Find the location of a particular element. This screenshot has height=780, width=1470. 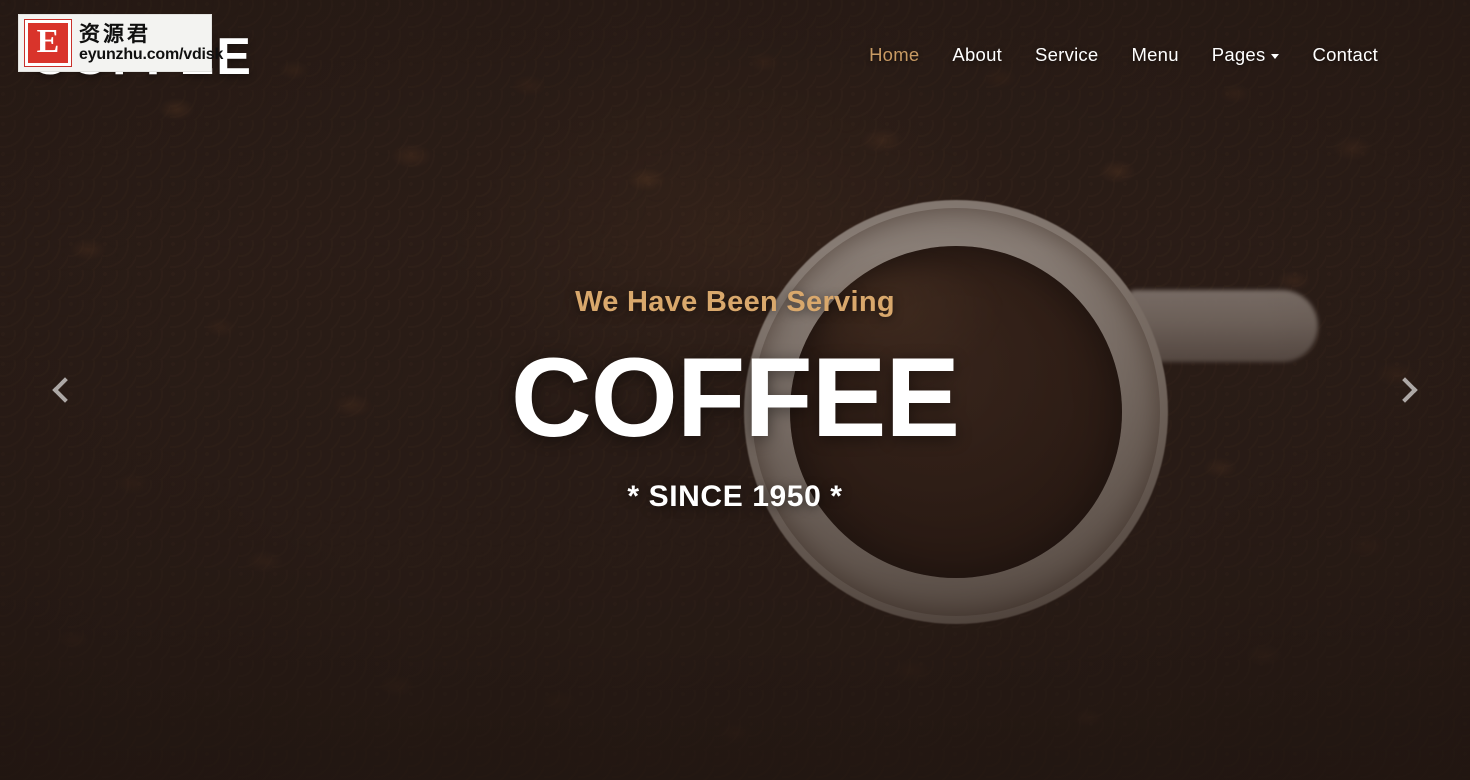

nav-item-label: Pages is located at coordinates (1238, 54).